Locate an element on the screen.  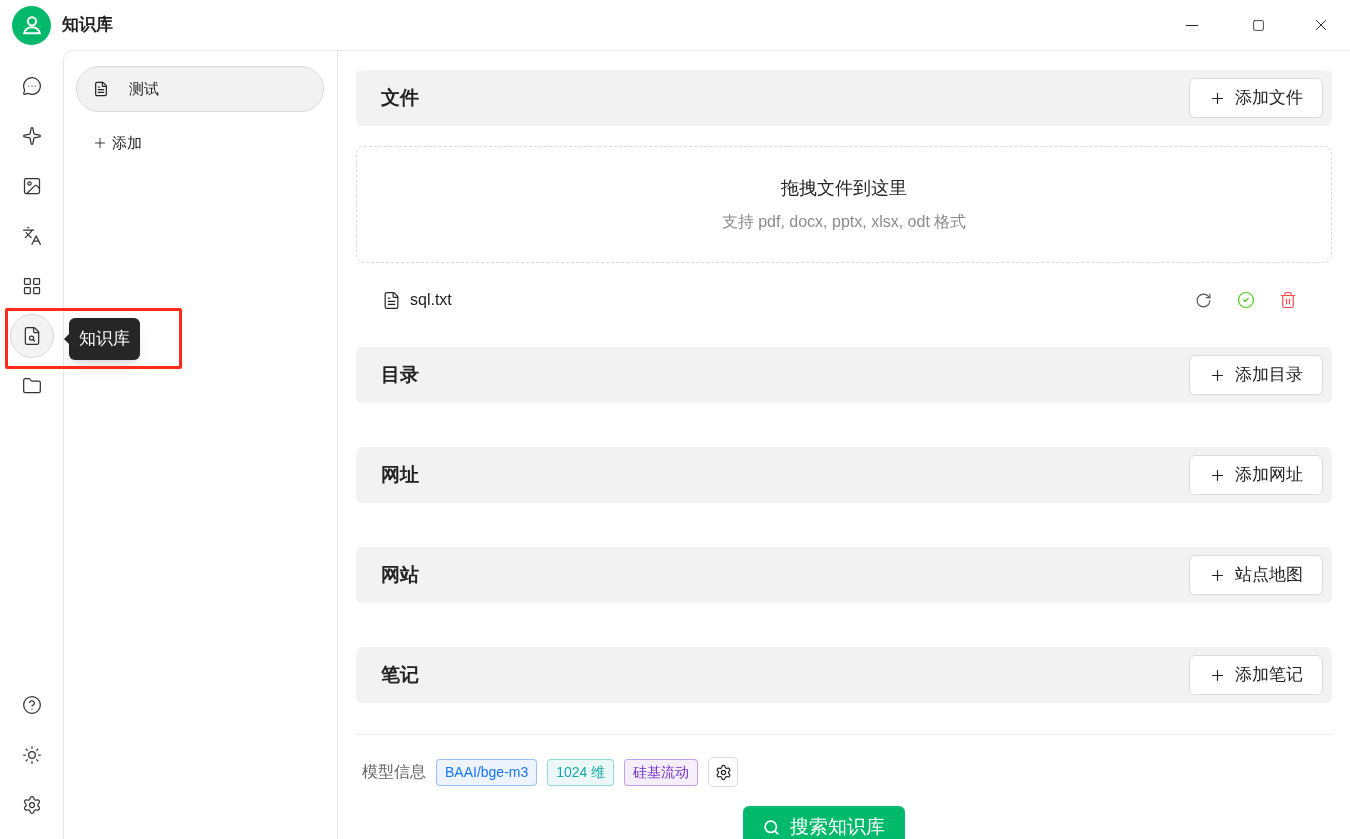
sun-icon is located at coordinates (31, 755).